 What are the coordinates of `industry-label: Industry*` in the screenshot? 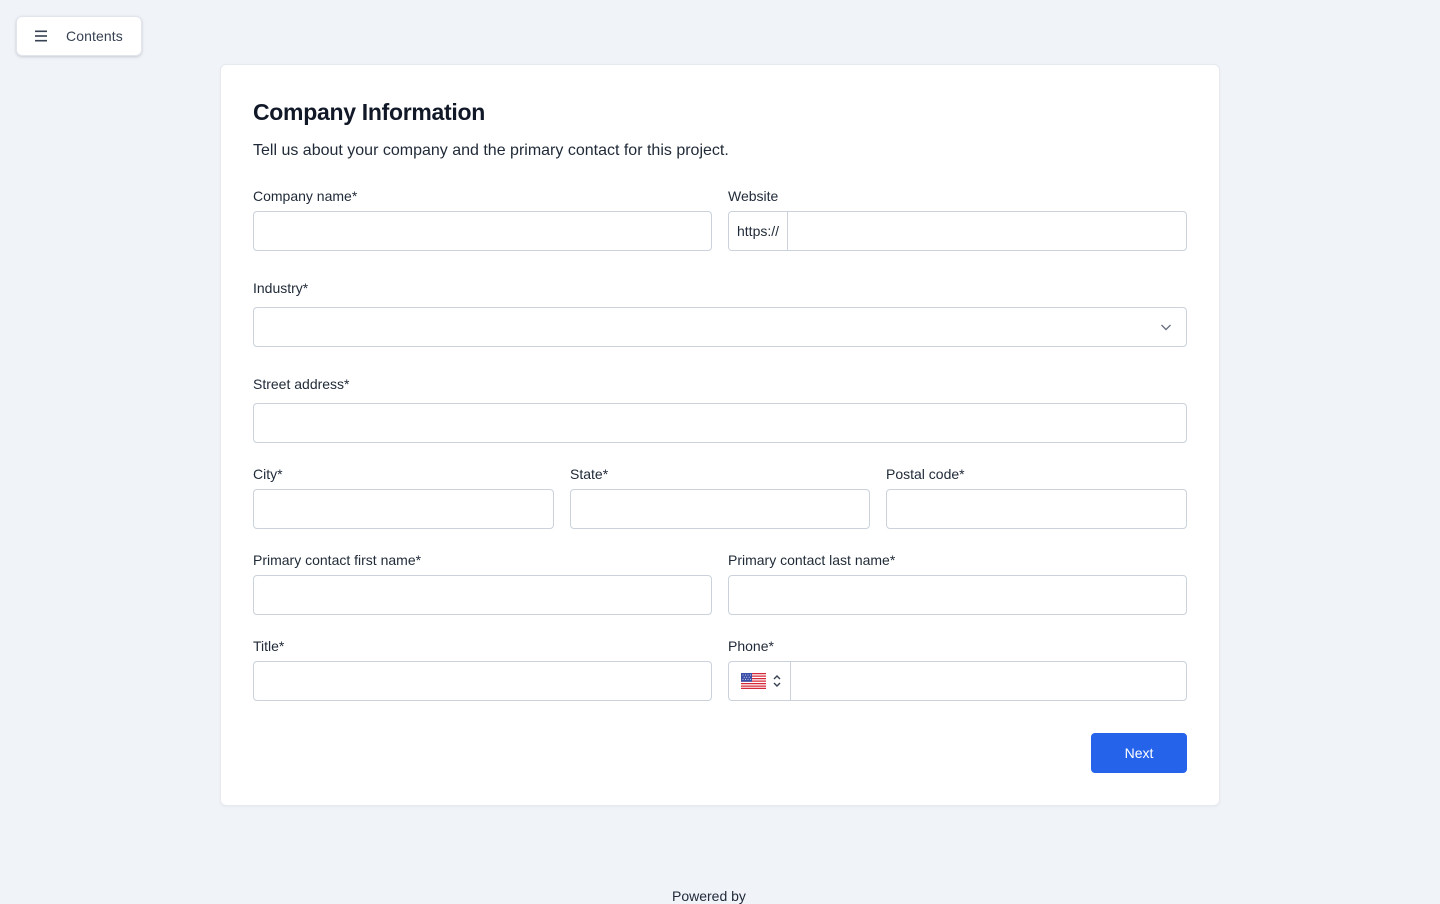 It's located at (281, 288).